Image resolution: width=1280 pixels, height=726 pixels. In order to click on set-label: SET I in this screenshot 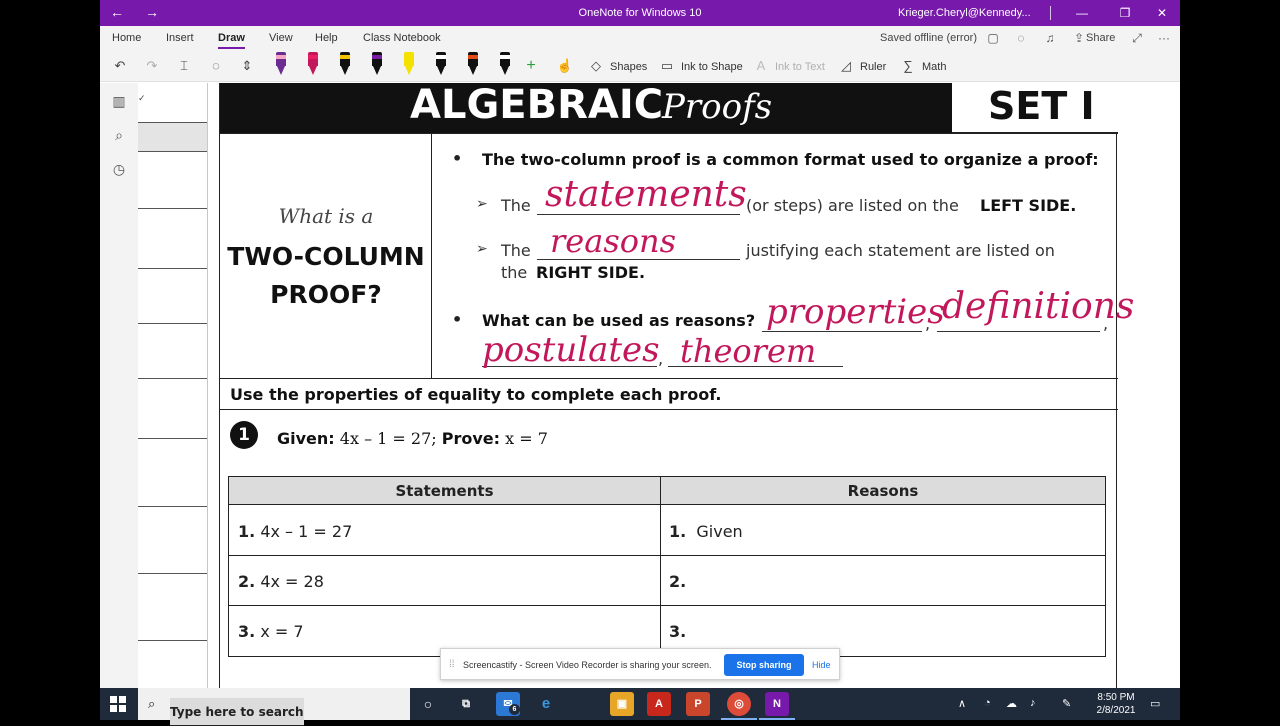, I will do `click(1041, 106)`.